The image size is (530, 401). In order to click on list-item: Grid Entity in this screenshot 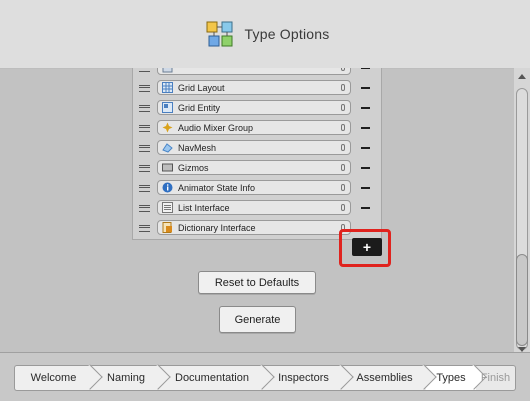, I will do `click(257, 108)`.